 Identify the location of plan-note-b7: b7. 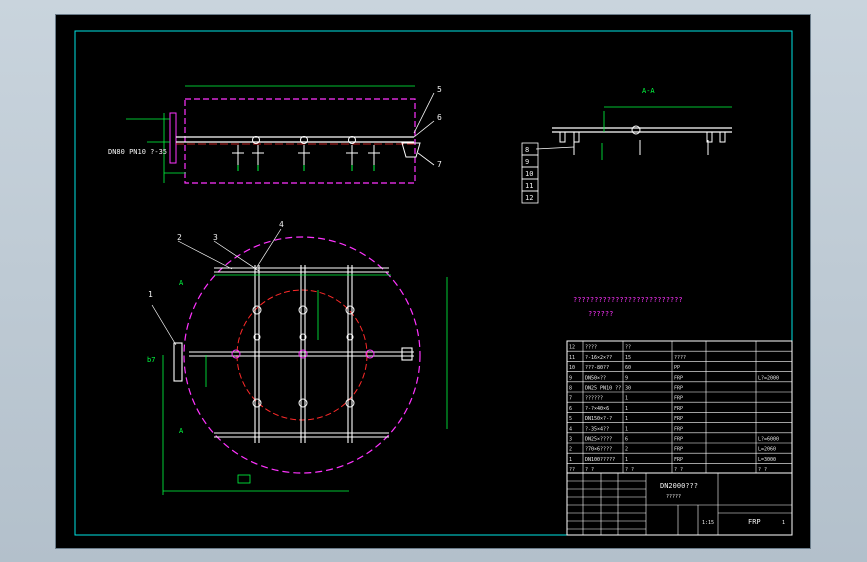
(151, 360).